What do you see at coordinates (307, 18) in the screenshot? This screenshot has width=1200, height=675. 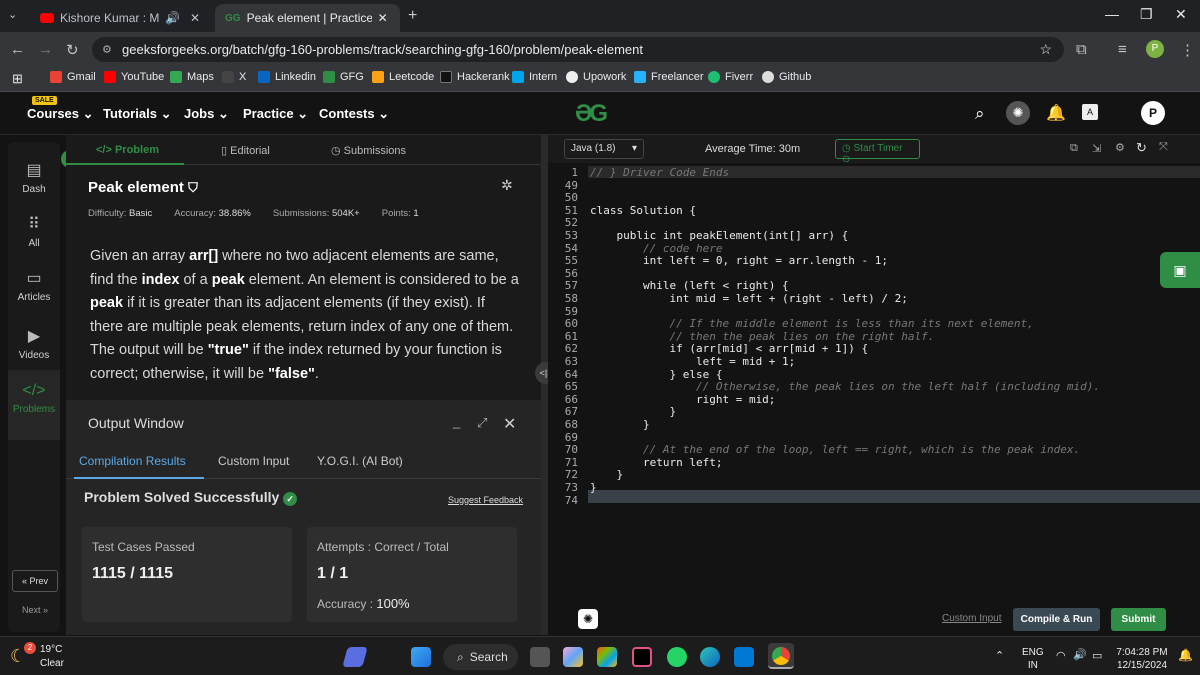 I see `browser-tab-gfg: GG Peak element | Practice | Geeksf ✕` at bounding box center [307, 18].